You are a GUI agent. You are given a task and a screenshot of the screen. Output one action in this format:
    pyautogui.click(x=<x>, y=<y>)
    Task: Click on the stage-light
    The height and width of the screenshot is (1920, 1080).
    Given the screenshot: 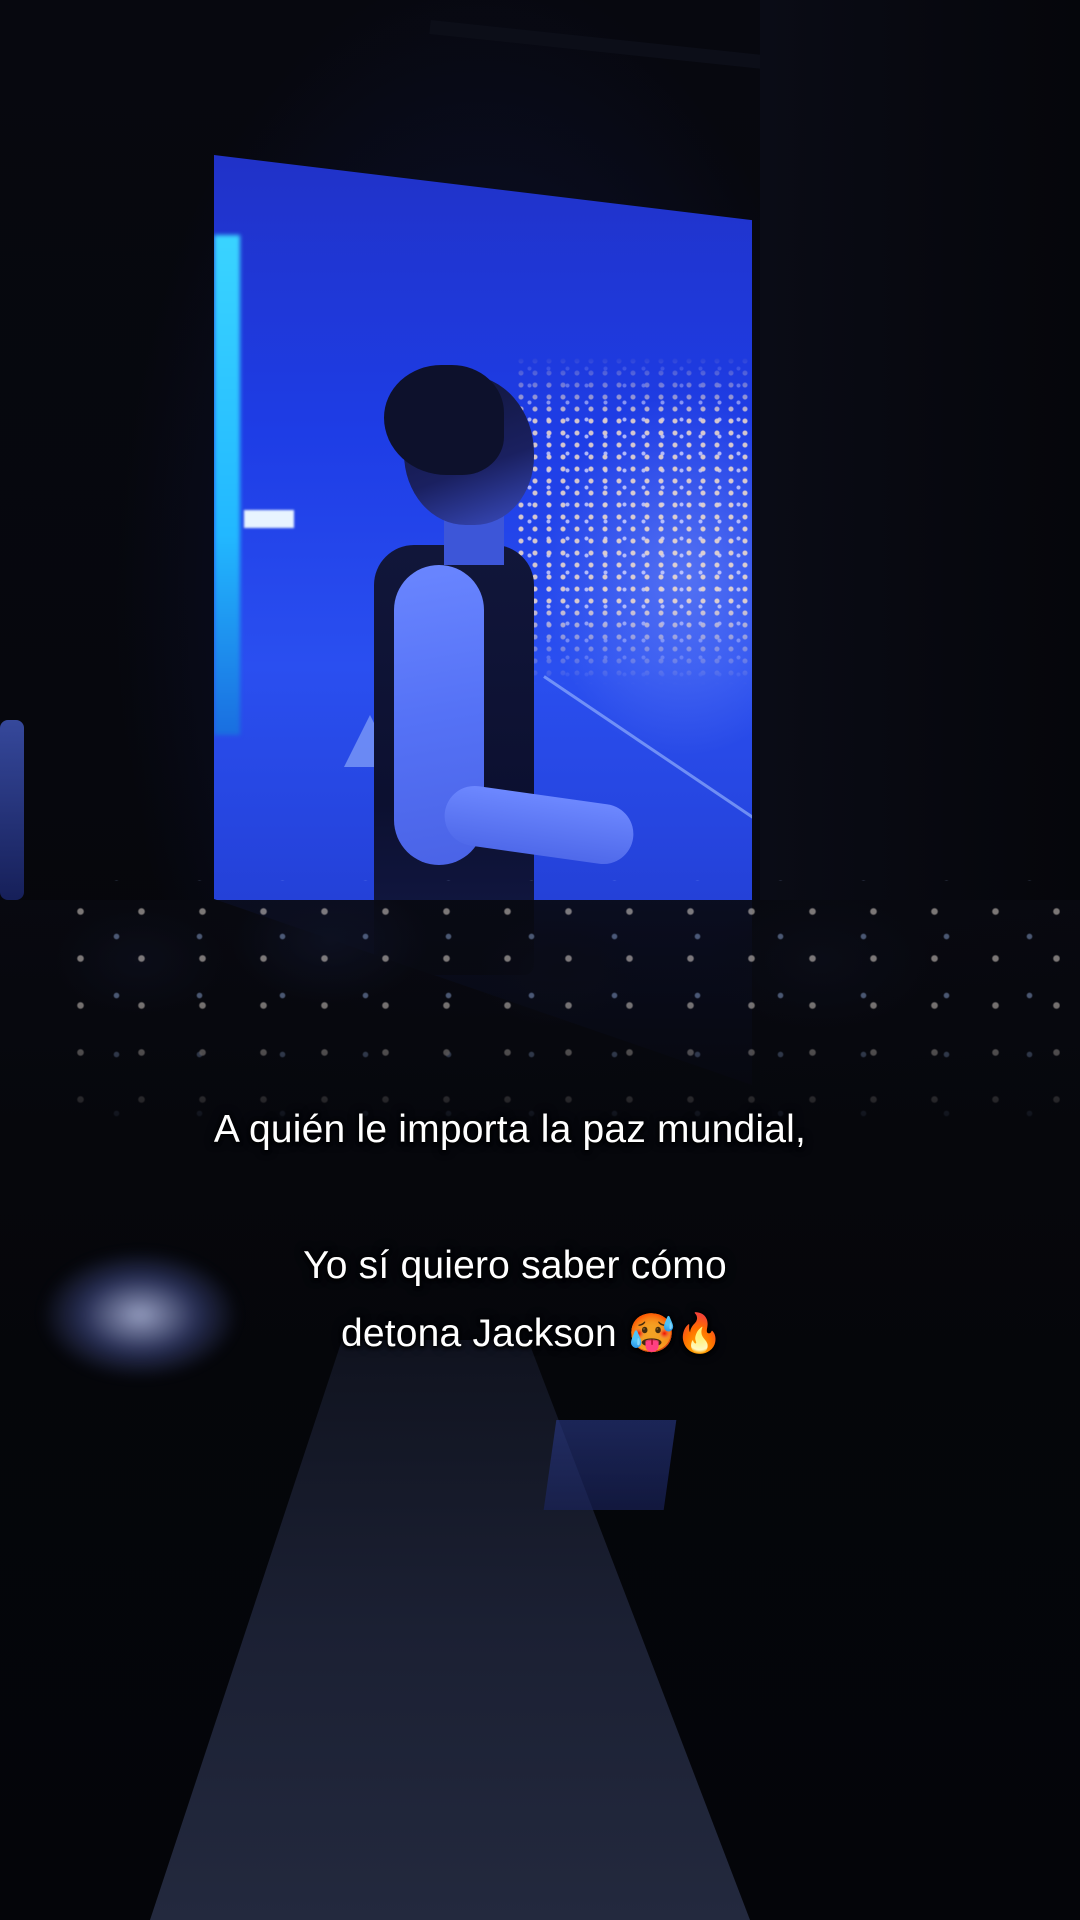 What is the action you would take?
    pyautogui.click(x=269, y=519)
    